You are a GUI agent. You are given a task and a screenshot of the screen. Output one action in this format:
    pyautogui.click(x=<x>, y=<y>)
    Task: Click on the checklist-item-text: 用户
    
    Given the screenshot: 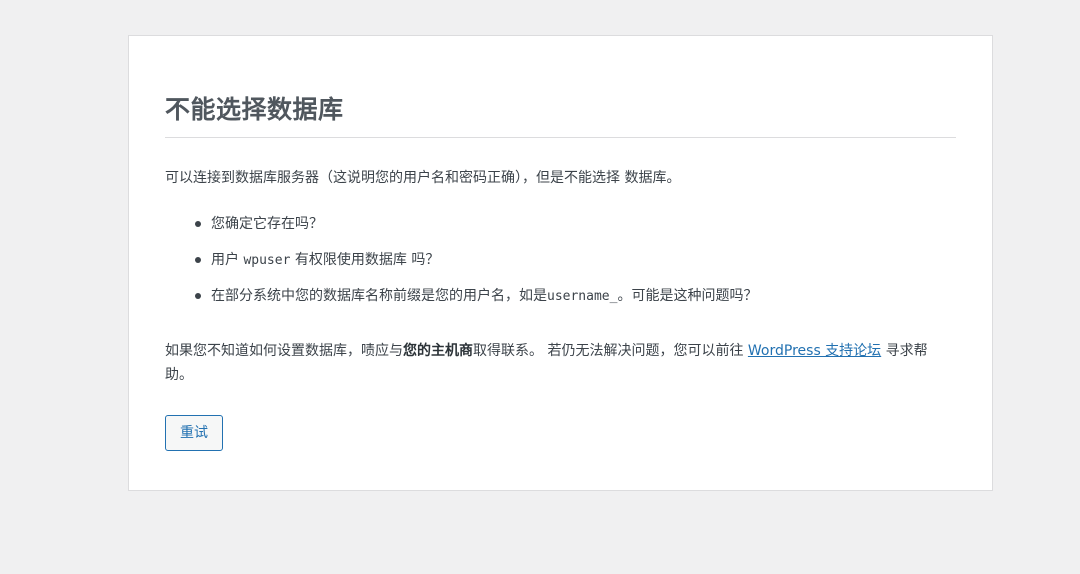 What is the action you would take?
    pyautogui.click(x=227, y=260)
    